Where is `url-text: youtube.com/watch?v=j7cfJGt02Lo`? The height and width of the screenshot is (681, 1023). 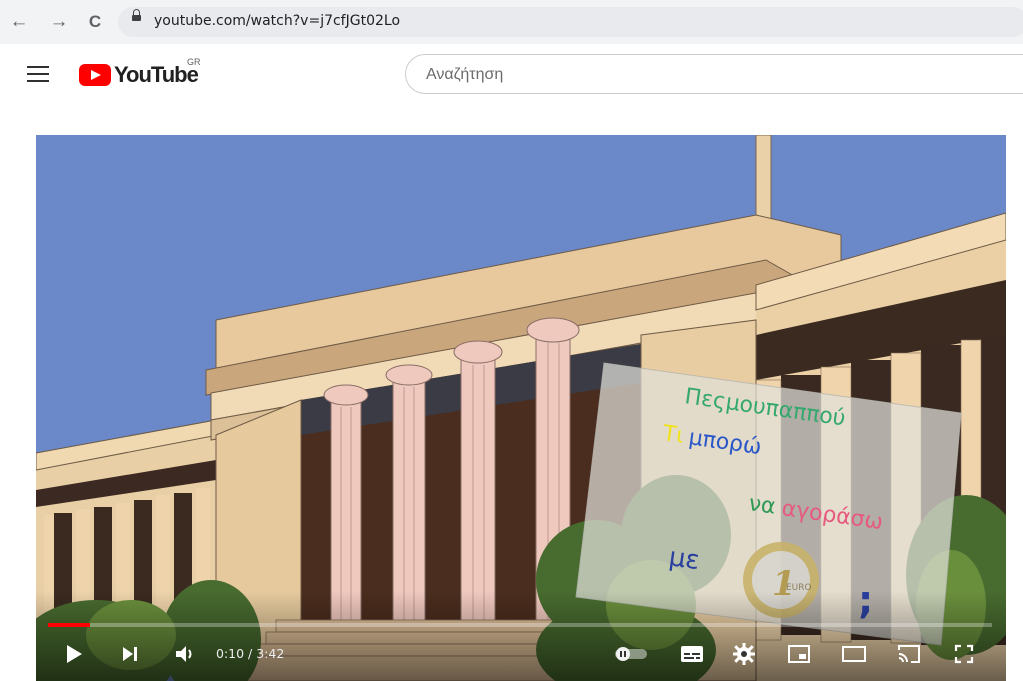 url-text: youtube.com/watch?v=j7cfJGt02Lo is located at coordinates (277, 21).